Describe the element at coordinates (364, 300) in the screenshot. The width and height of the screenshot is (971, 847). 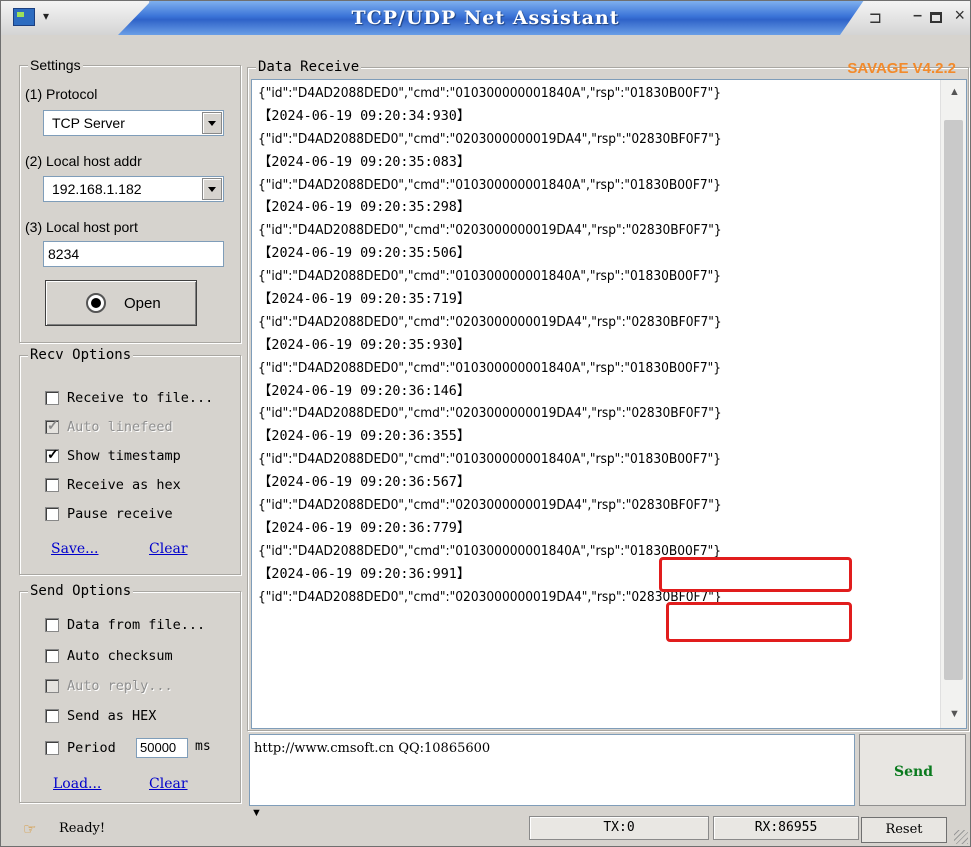
I see `receive-timestamp-line: 【2024-06-19 09:20:35:719】` at that location.